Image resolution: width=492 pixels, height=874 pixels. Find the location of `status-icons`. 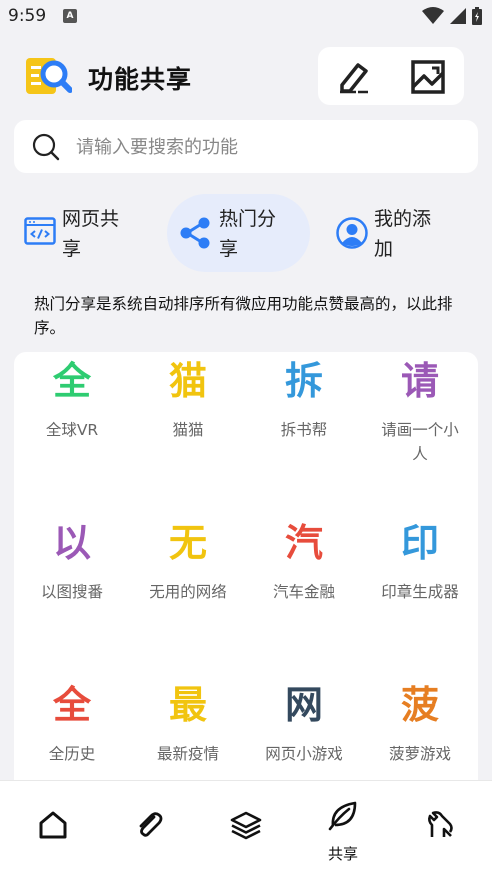

status-icons is located at coordinates (452, 16).